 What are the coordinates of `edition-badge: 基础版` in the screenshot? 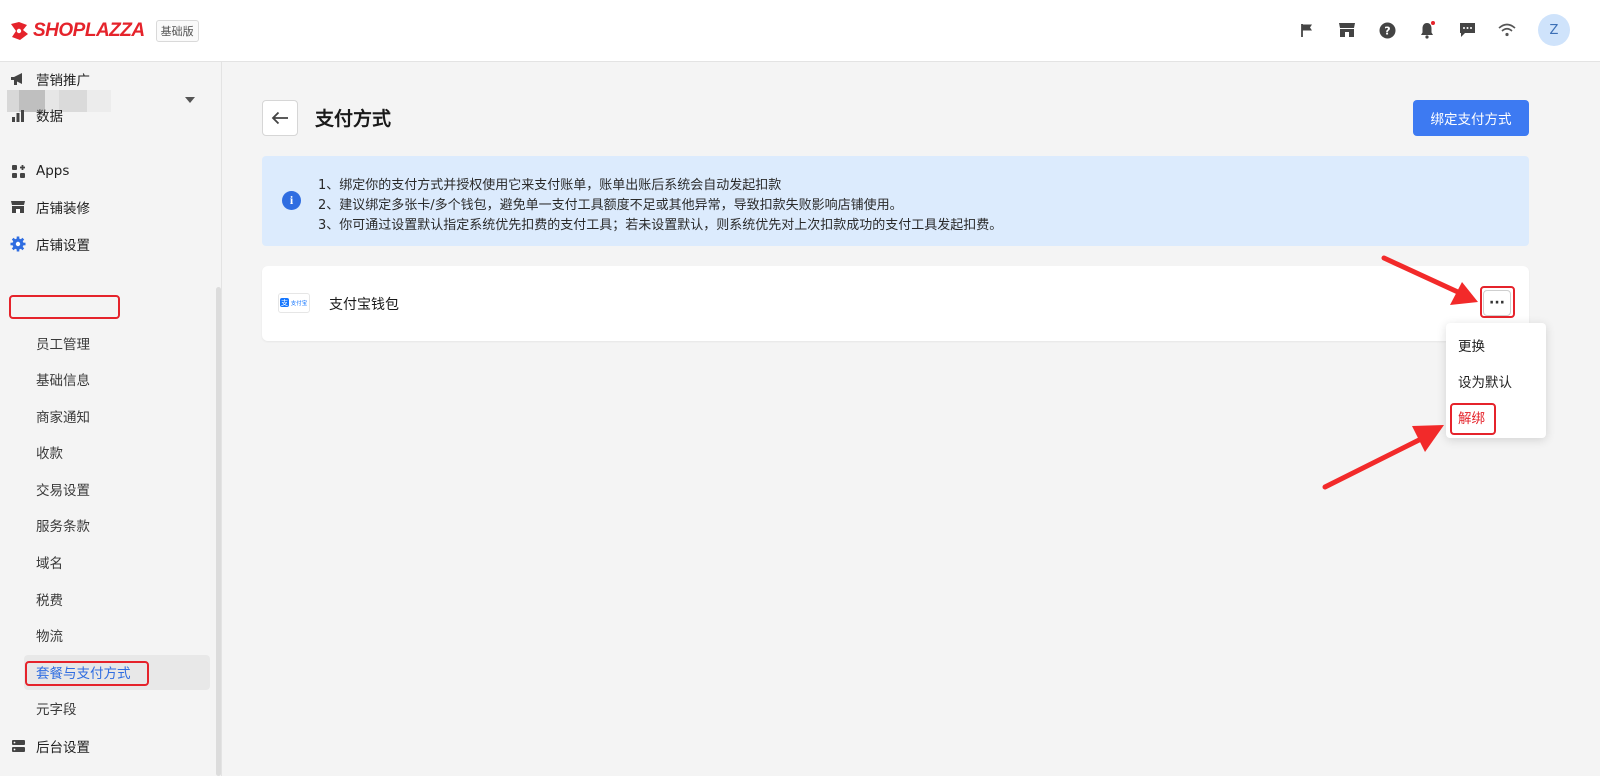 It's located at (177, 30).